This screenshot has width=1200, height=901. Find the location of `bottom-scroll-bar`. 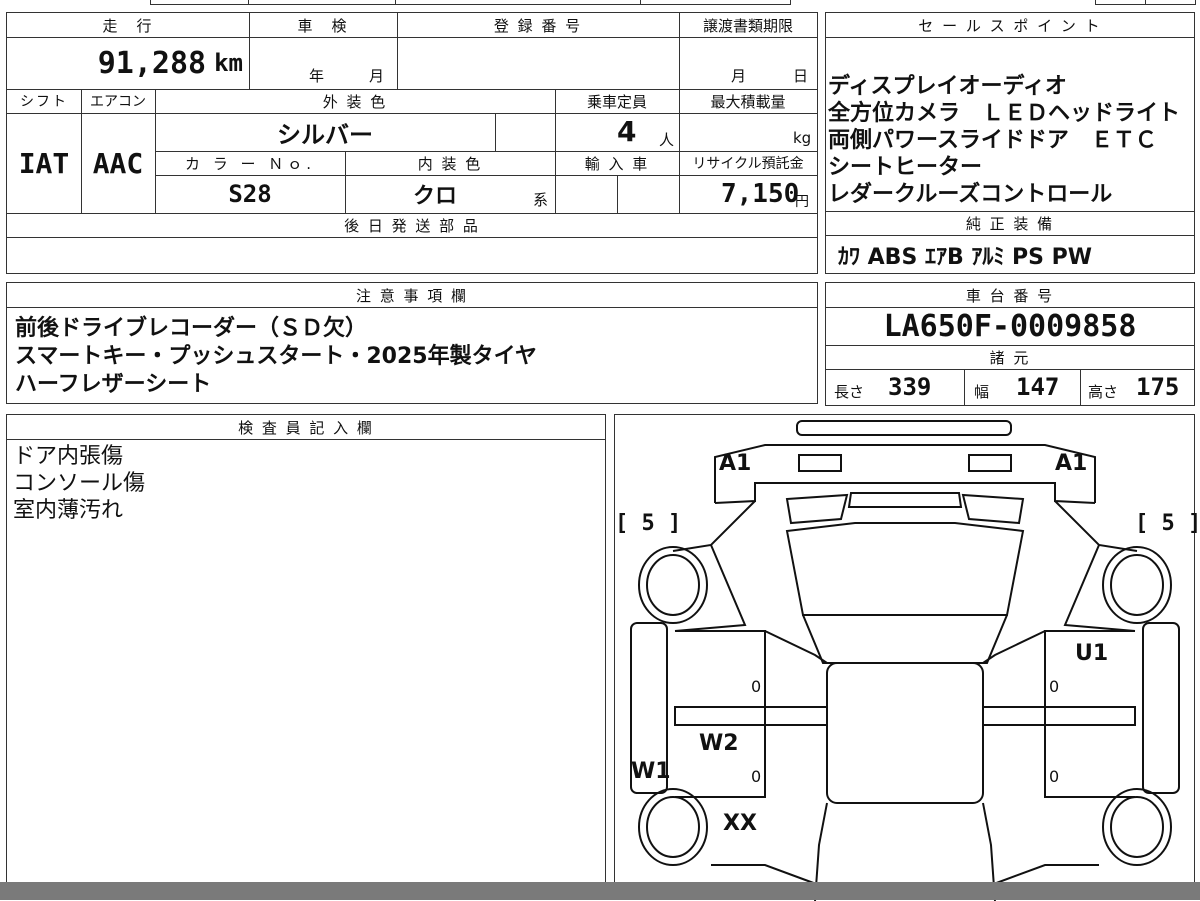

bottom-scroll-bar is located at coordinates (600, 891).